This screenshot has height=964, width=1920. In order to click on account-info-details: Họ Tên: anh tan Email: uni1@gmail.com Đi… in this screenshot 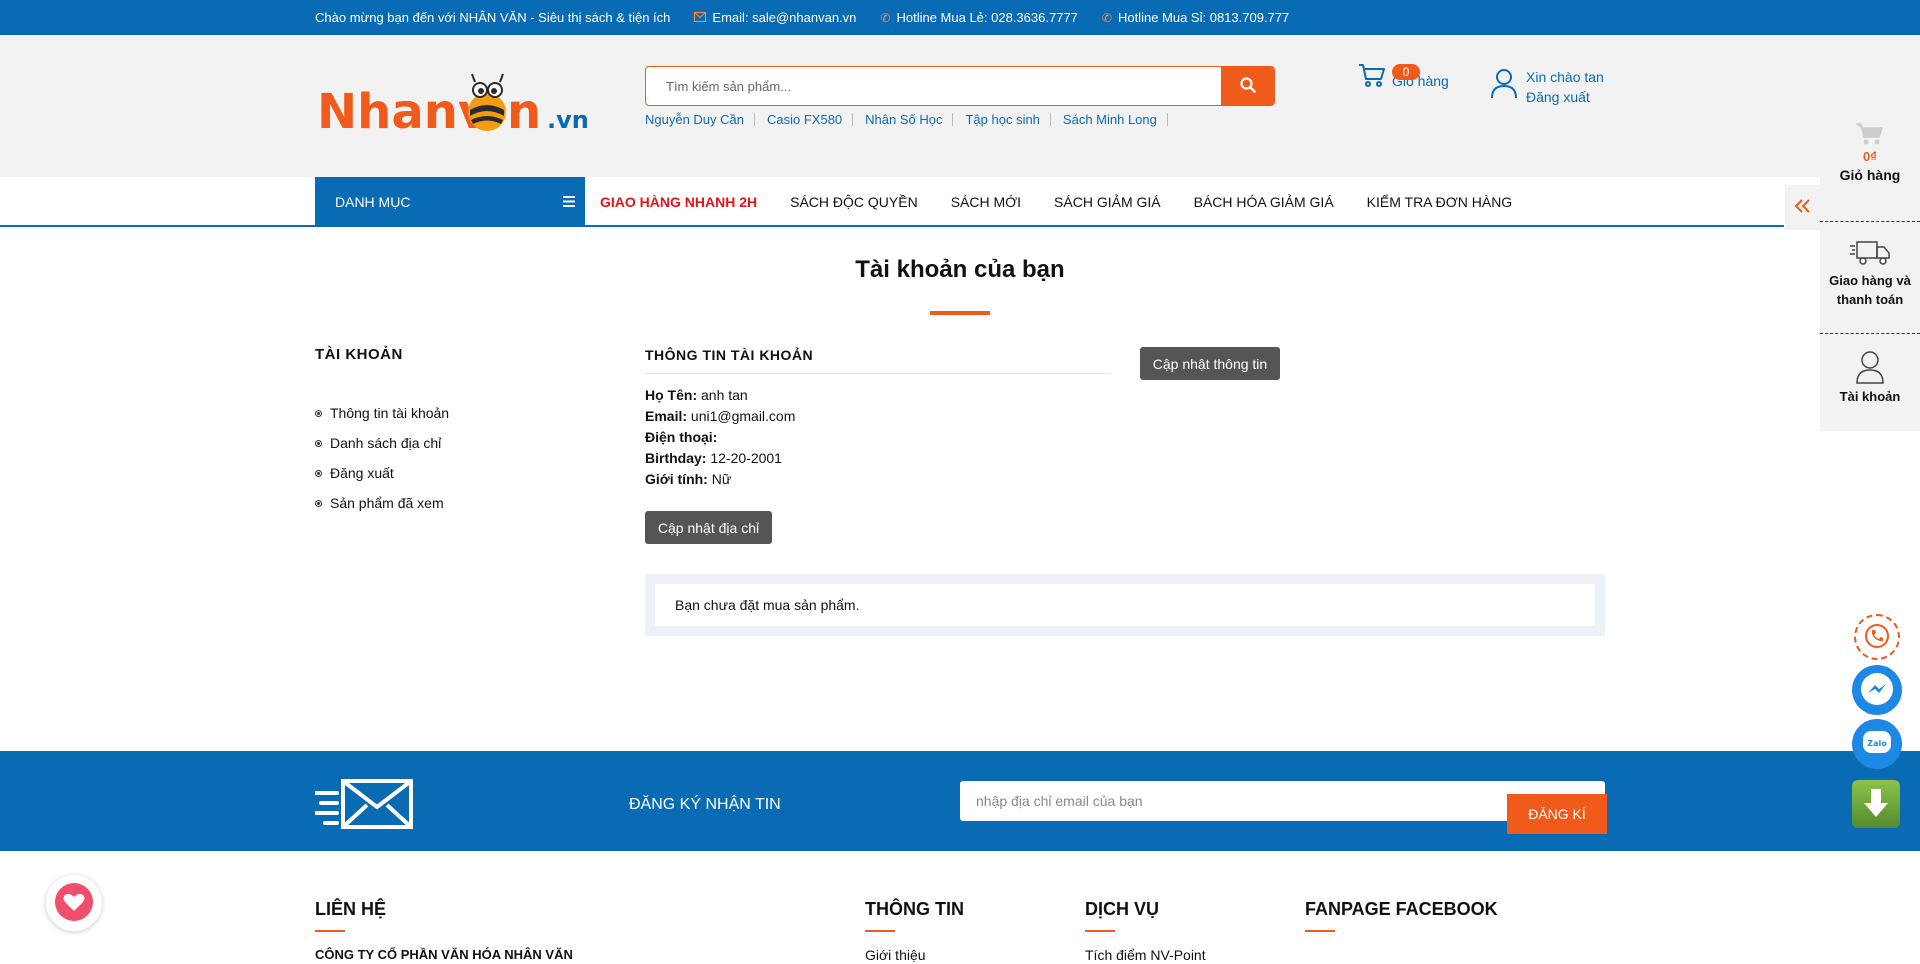, I will do `click(720, 437)`.